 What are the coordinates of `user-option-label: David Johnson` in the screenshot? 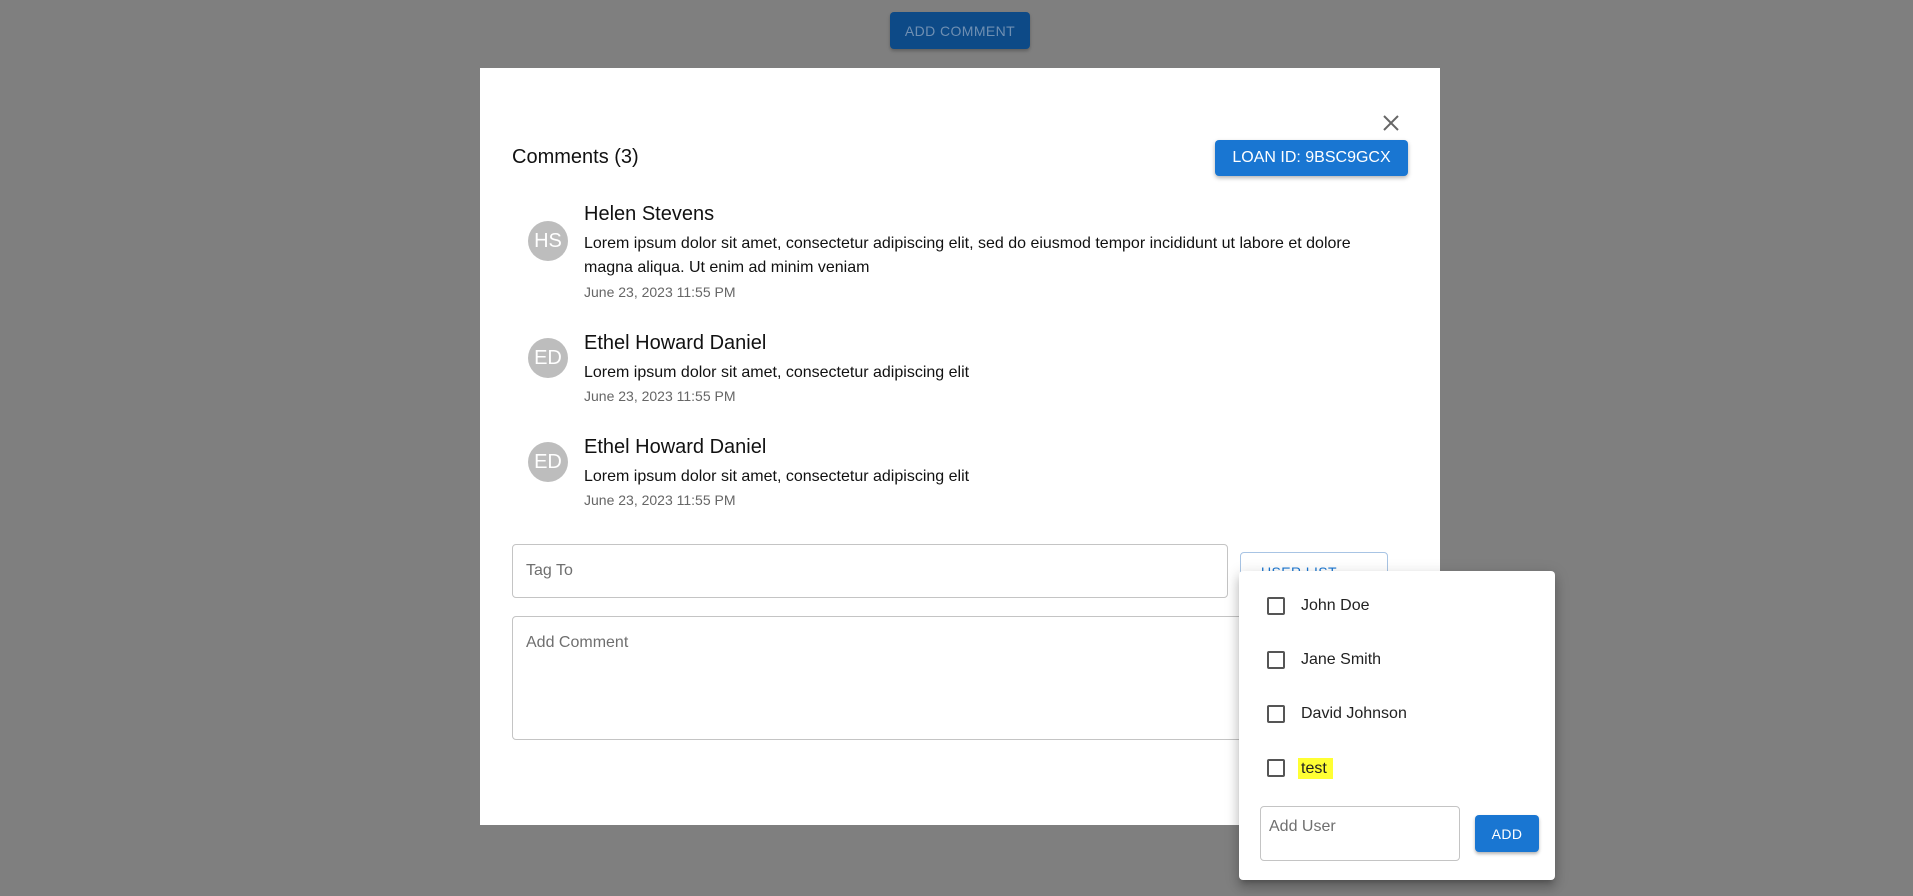 It's located at (1354, 713).